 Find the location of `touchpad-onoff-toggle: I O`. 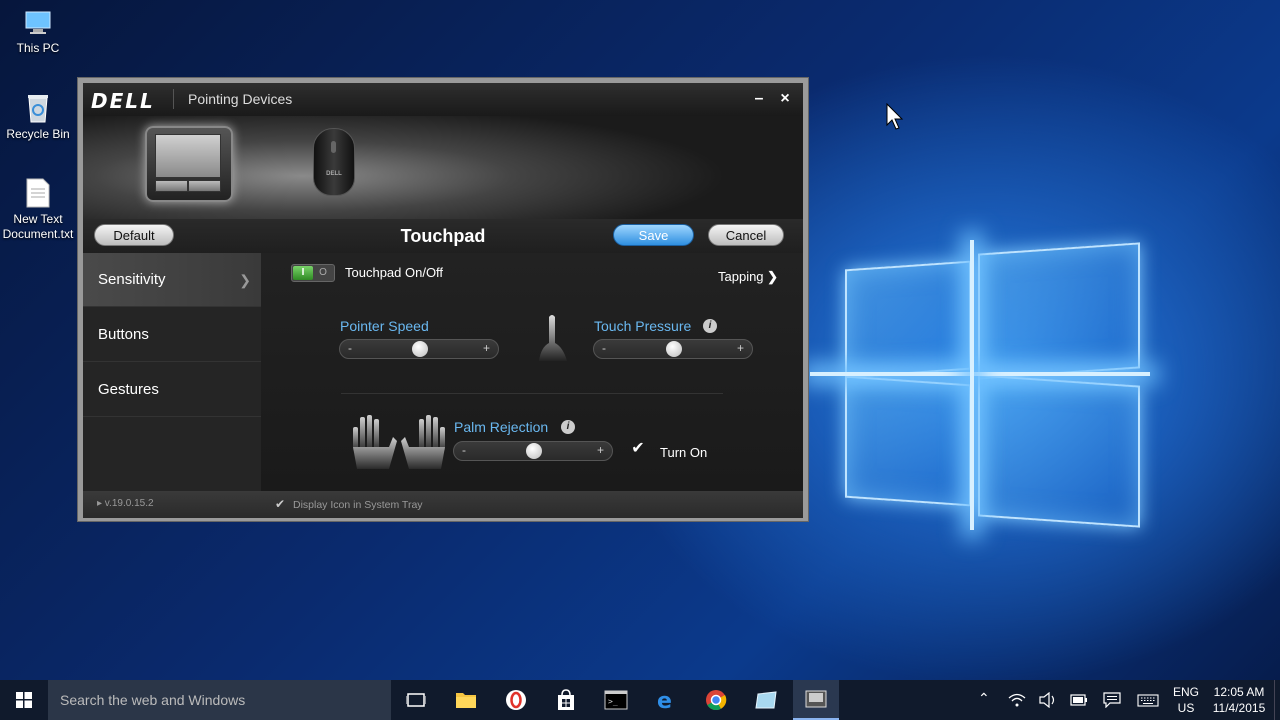

touchpad-onoff-toggle: I O is located at coordinates (313, 273).